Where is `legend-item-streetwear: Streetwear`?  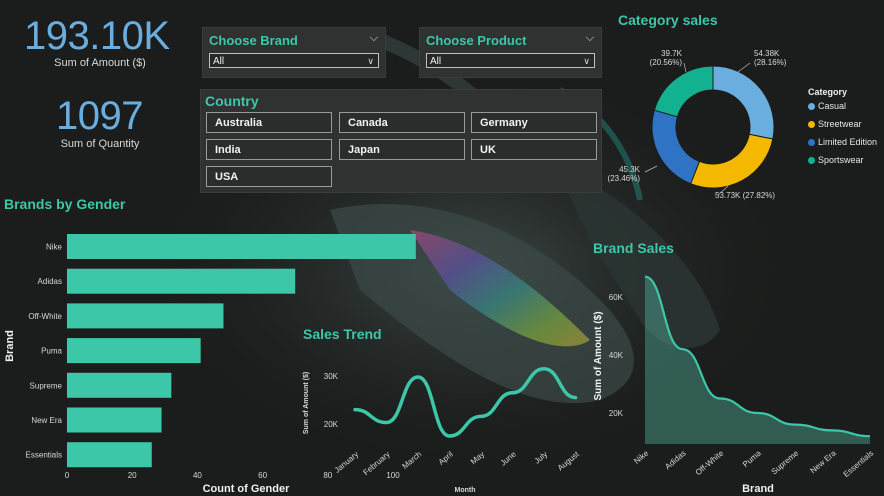 legend-item-streetwear: Streetwear is located at coordinates (835, 124).